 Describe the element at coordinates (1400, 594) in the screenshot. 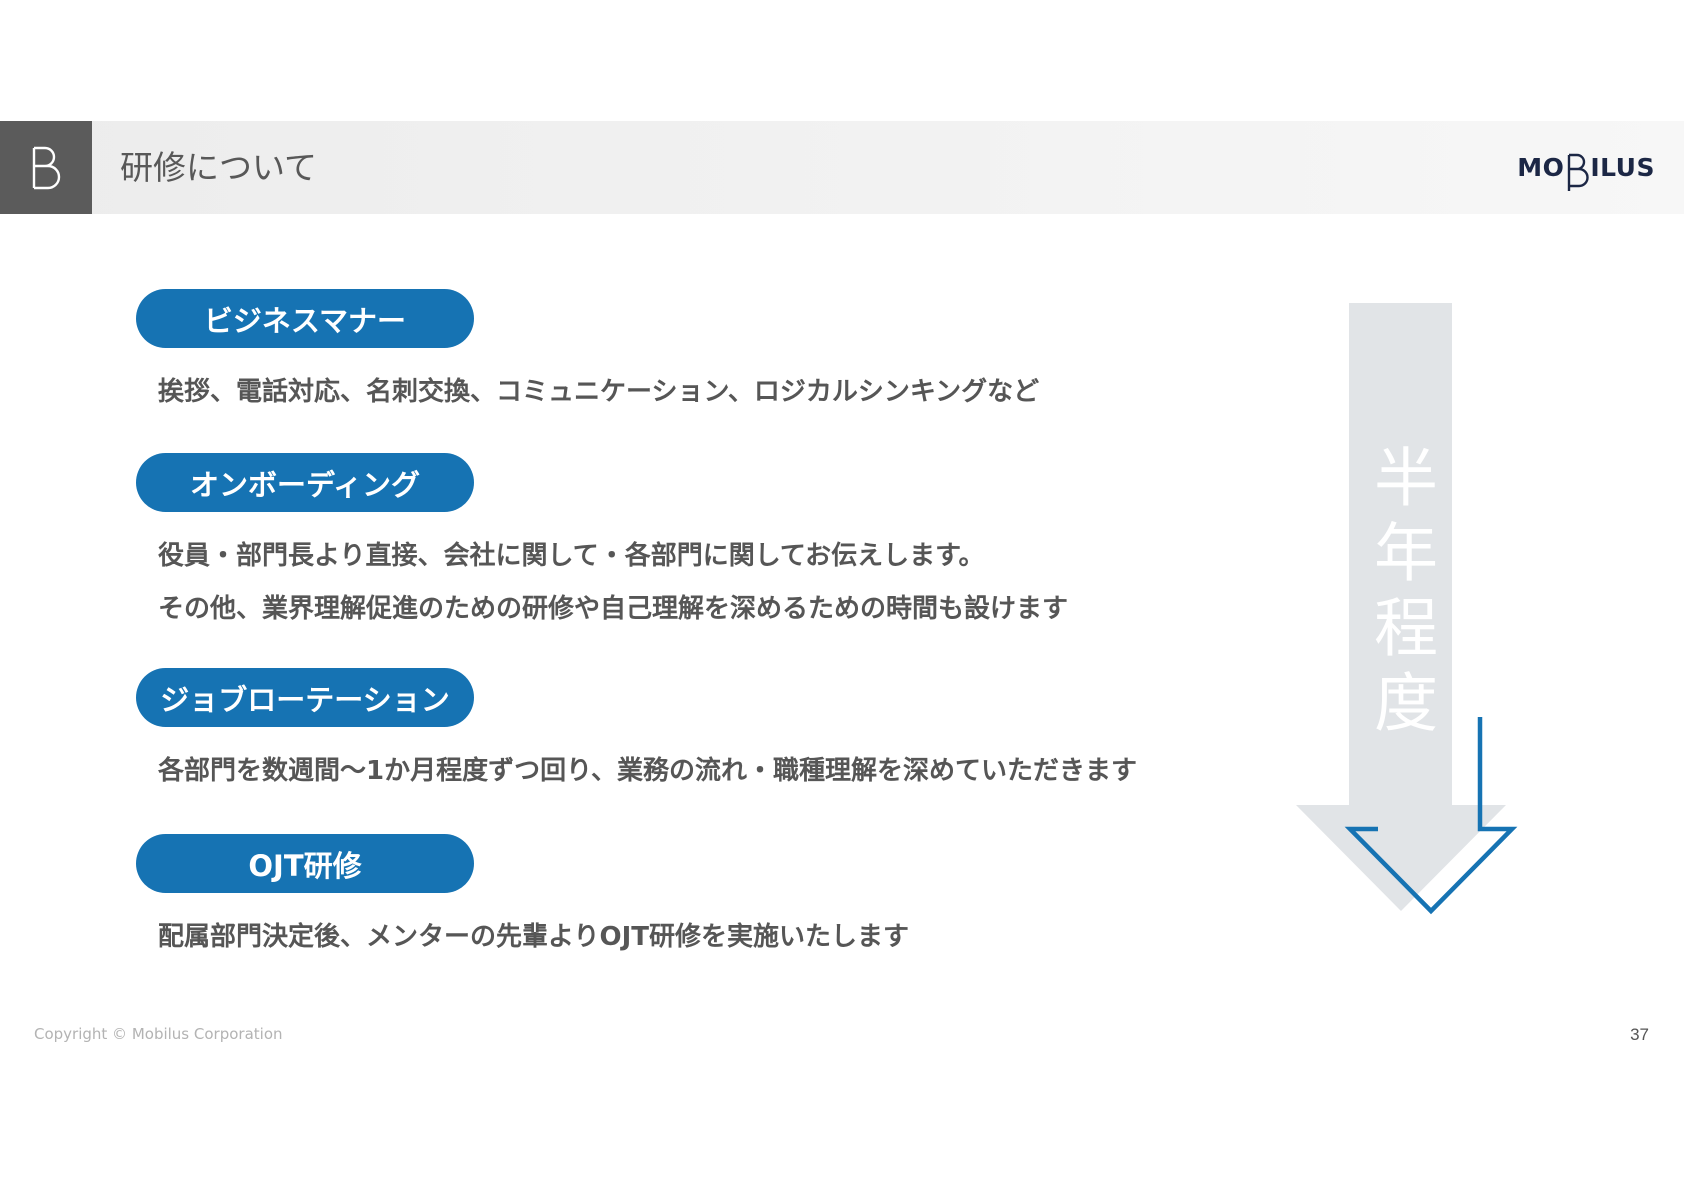

I see `timeline-duration-label: 半年程度` at that location.